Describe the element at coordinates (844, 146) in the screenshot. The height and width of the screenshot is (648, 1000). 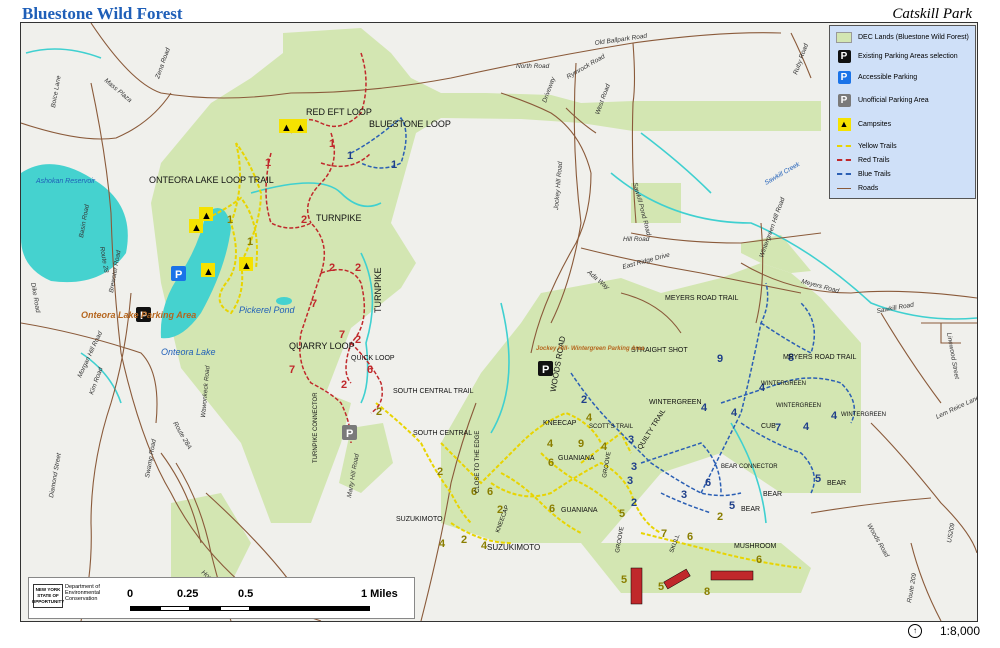
I see `yellow-trail-line-icon` at that location.